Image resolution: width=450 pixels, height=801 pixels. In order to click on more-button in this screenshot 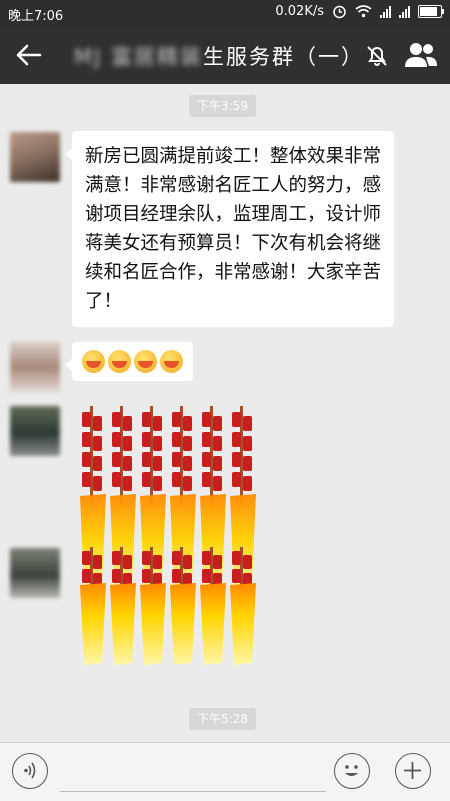, I will do `click(413, 771)`.